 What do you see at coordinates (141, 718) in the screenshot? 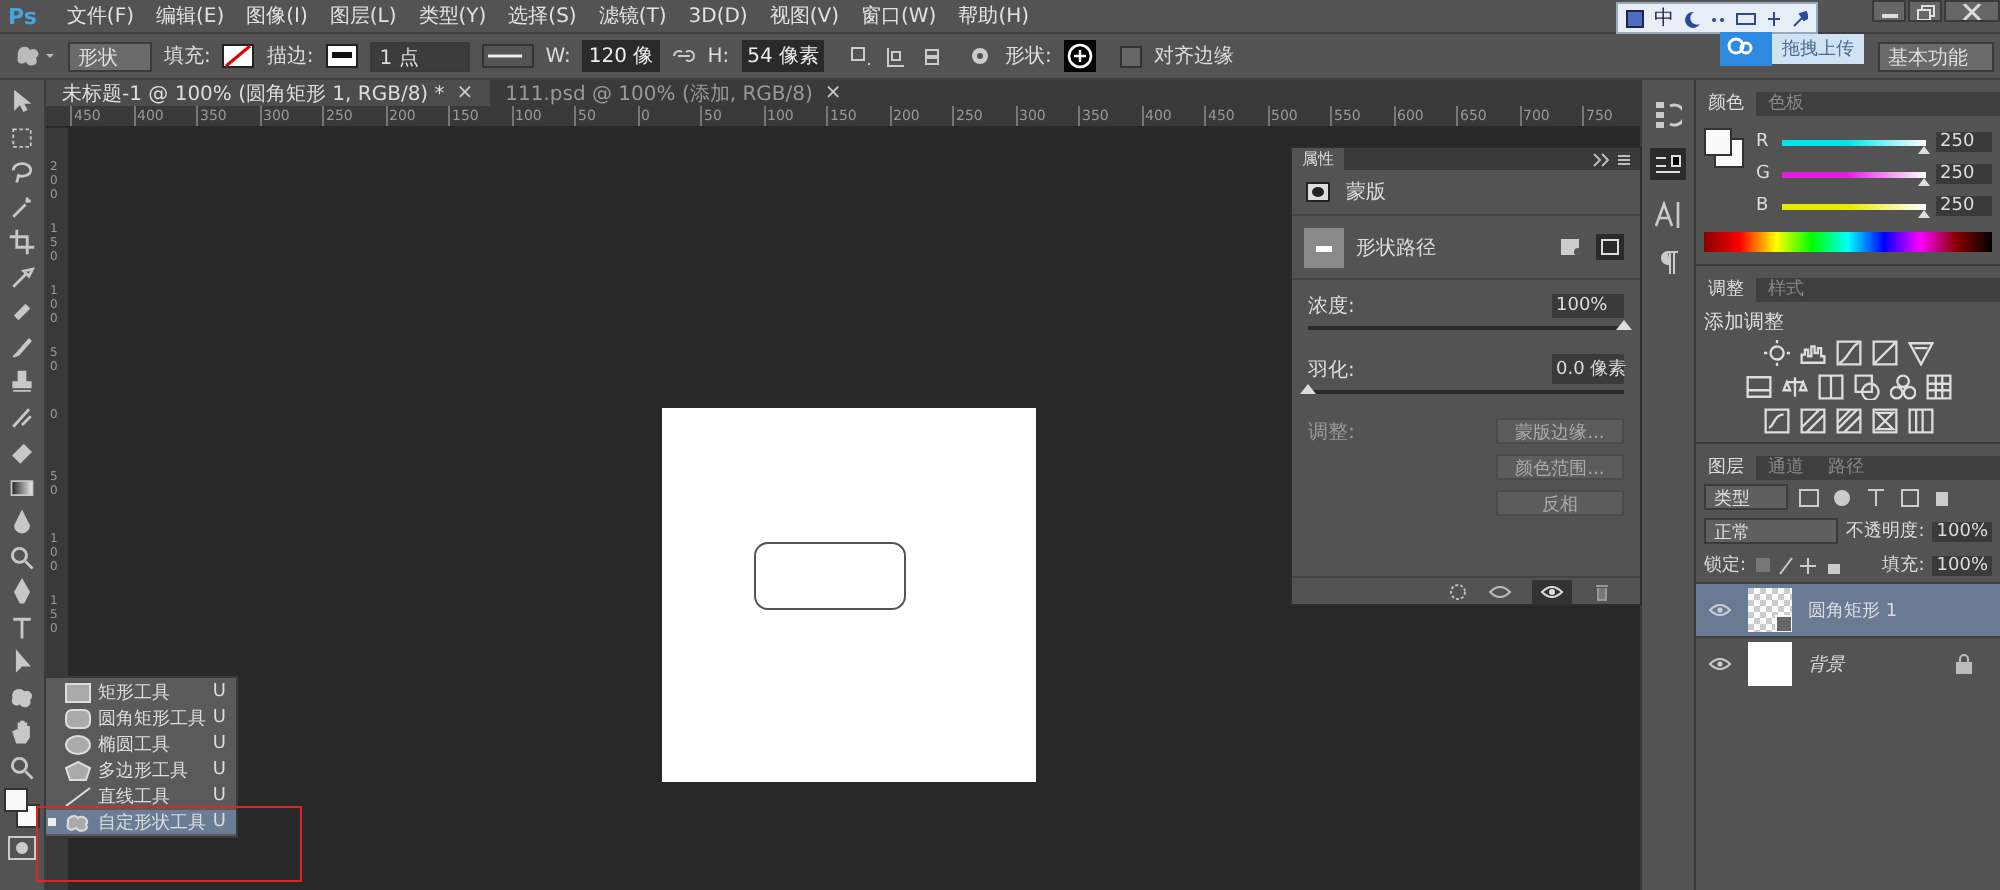
I see `menu-item: 圆角矩形工具 U` at bounding box center [141, 718].